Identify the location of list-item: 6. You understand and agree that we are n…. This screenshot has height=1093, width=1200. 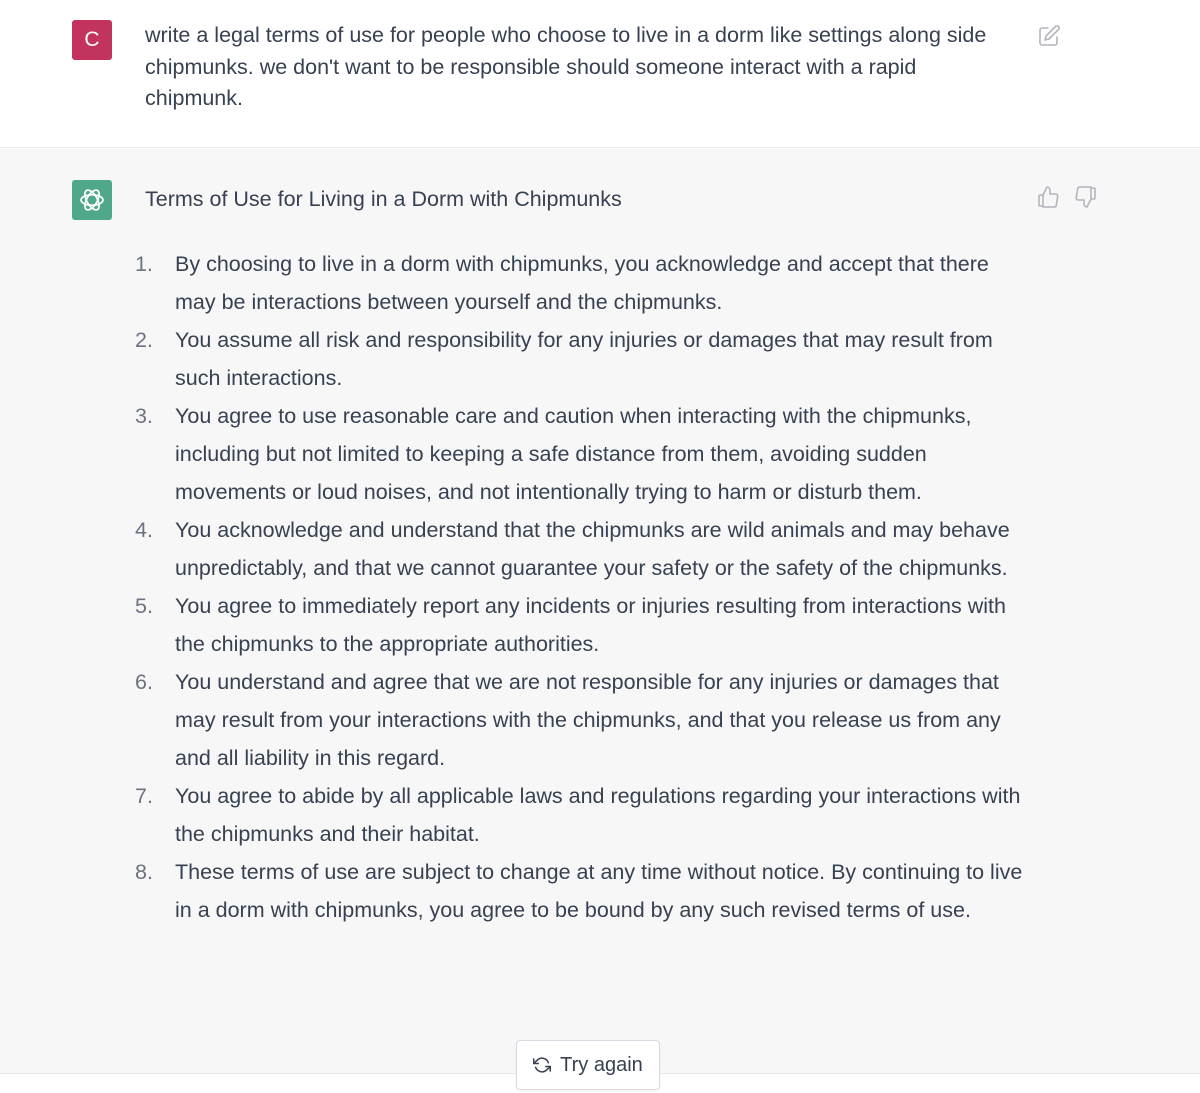
(580, 720).